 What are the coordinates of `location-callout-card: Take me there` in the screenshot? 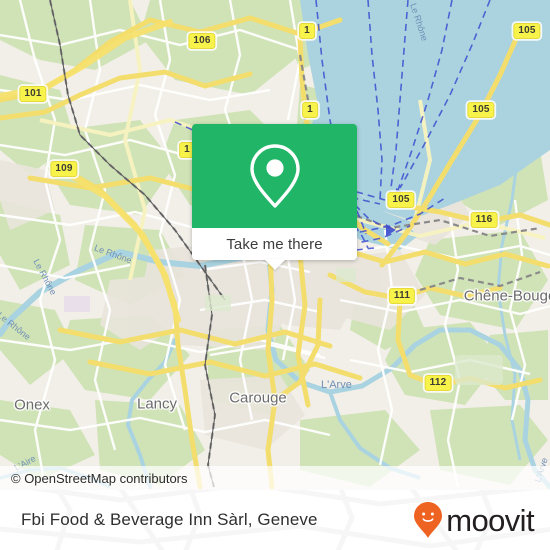 It's located at (274, 192).